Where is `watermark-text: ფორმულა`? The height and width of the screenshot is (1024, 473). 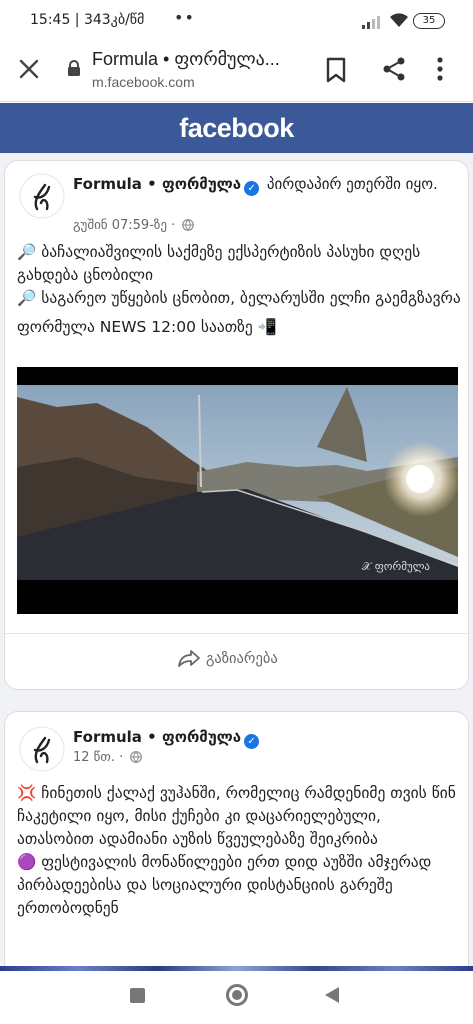 watermark-text: ფორმულა is located at coordinates (402, 566).